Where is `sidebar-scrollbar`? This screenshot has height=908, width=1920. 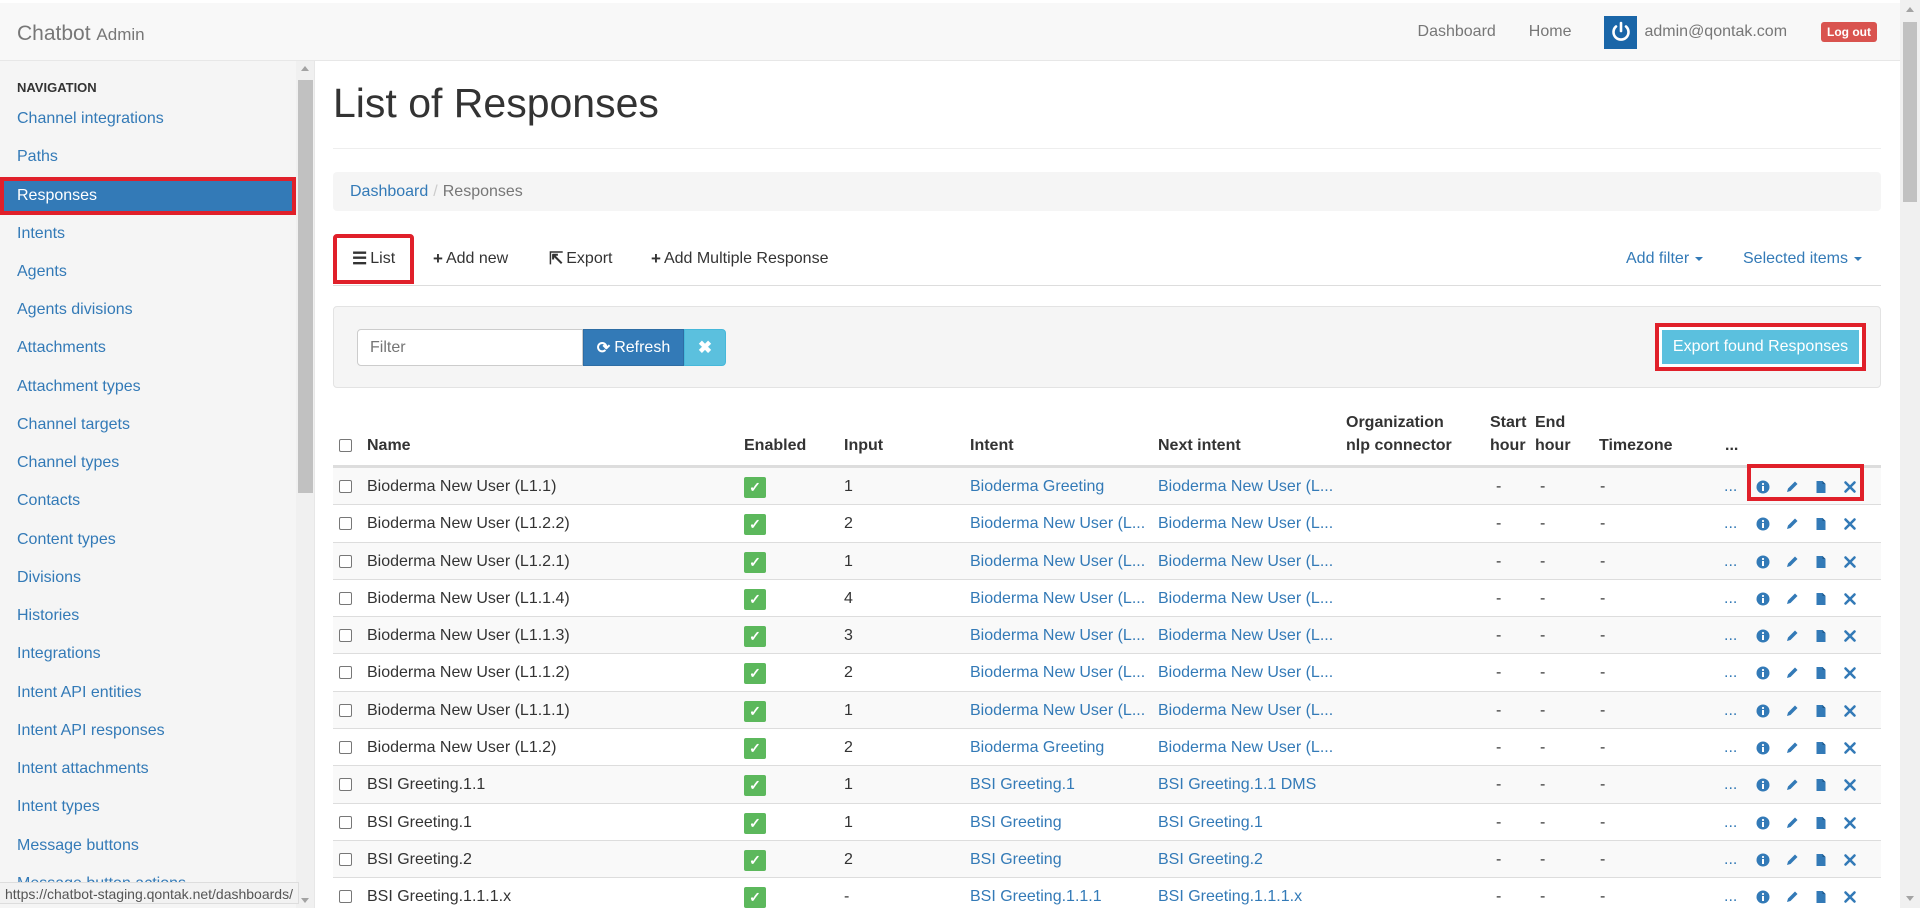
sidebar-scrollbar is located at coordinates (305, 484).